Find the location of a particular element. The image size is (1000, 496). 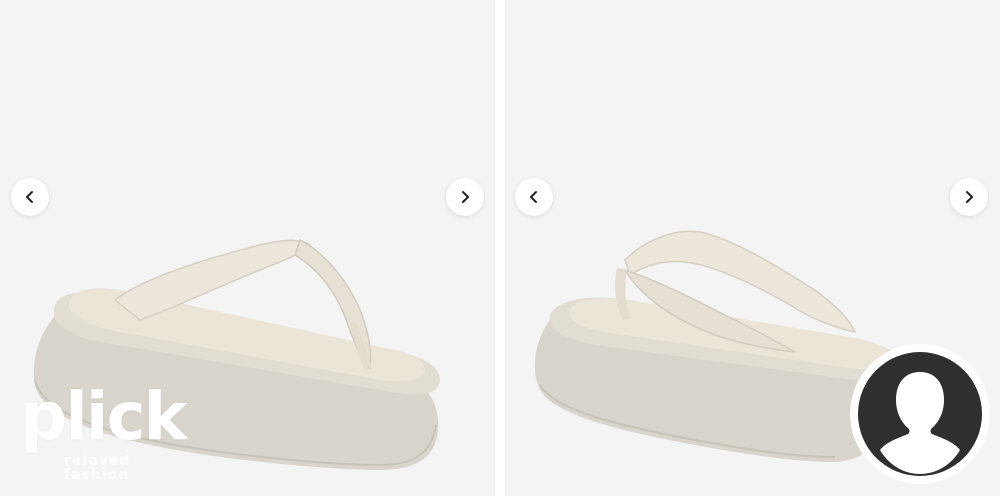

logo-wordmark: plick is located at coordinates (104, 416).